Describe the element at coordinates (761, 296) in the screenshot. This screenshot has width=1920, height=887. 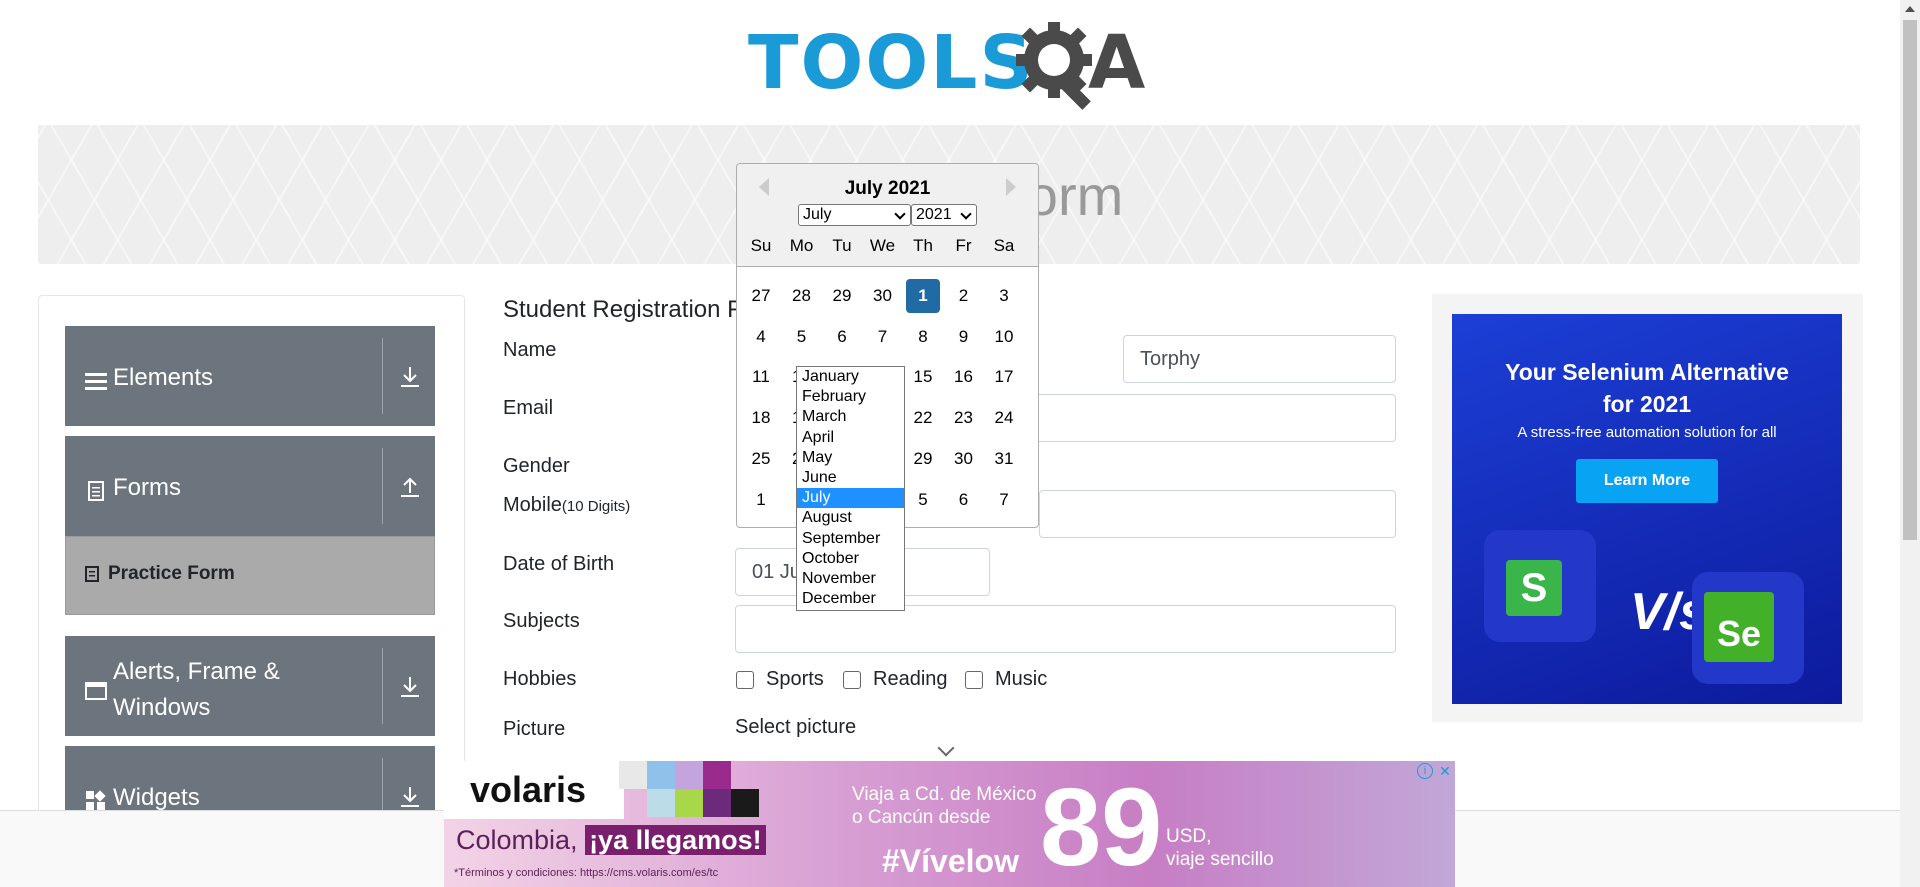
I see `calendar-day: 27` at that location.